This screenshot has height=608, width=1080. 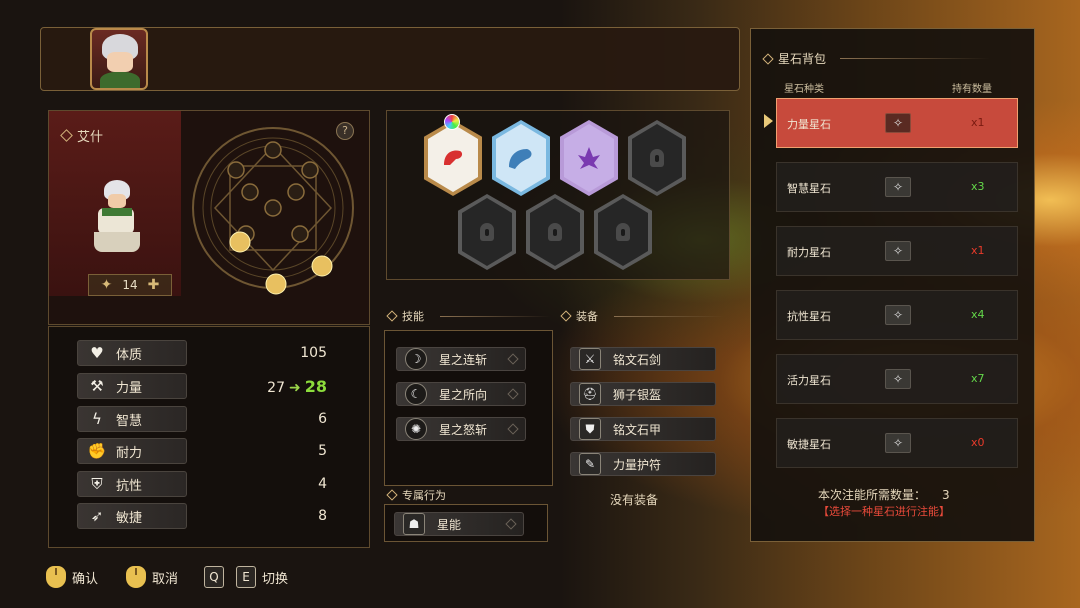 I want to click on stat-label: ⛨ 抗性, so click(x=132, y=484).